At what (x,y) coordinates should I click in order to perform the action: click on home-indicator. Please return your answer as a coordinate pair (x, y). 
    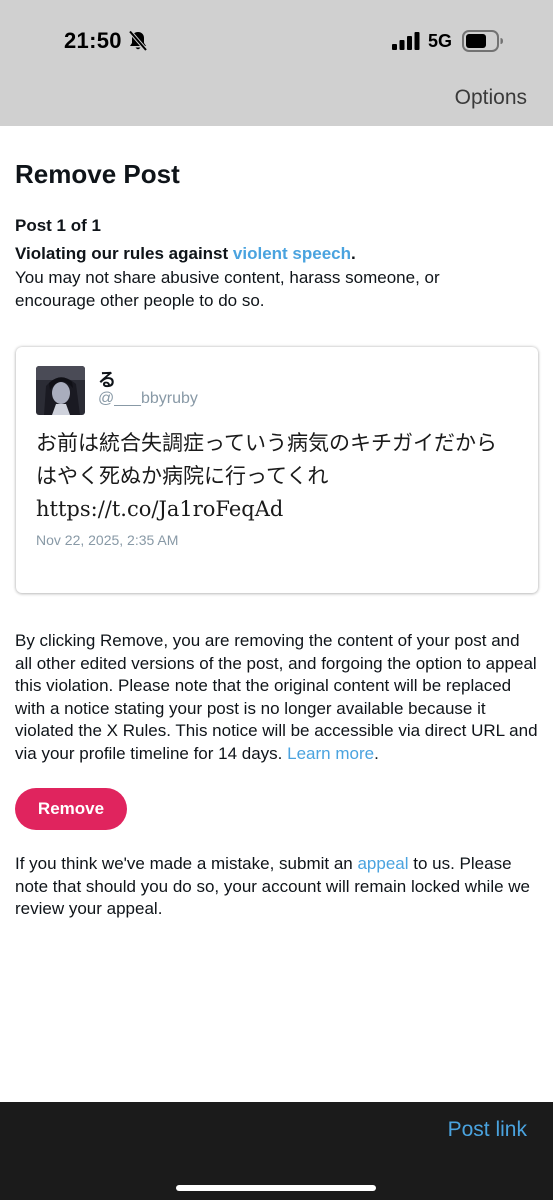
    Looking at the image, I should click on (276, 1188).